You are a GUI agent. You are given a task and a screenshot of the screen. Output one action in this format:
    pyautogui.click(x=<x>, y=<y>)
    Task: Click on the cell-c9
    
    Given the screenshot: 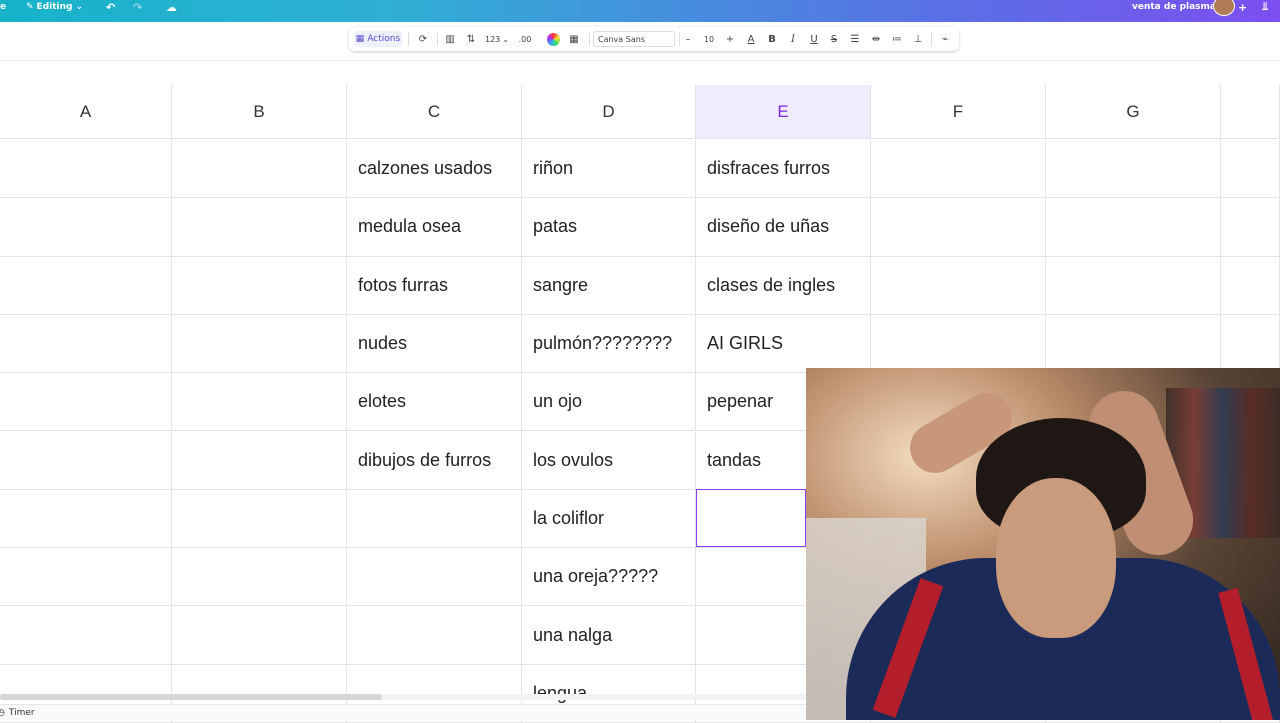 What is the action you would take?
    pyautogui.click(x=434, y=635)
    